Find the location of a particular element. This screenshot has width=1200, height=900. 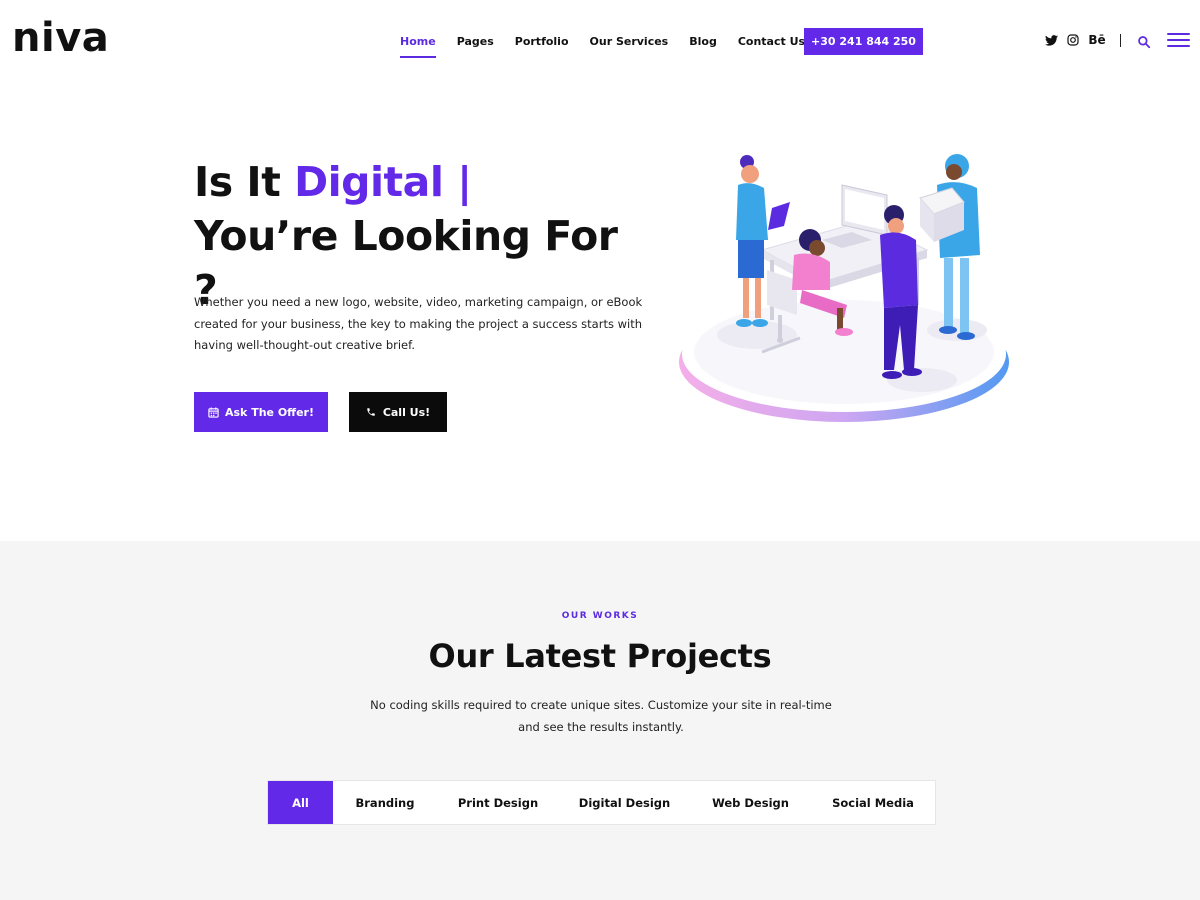

call-us-label: Call Us! is located at coordinates (406, 412).